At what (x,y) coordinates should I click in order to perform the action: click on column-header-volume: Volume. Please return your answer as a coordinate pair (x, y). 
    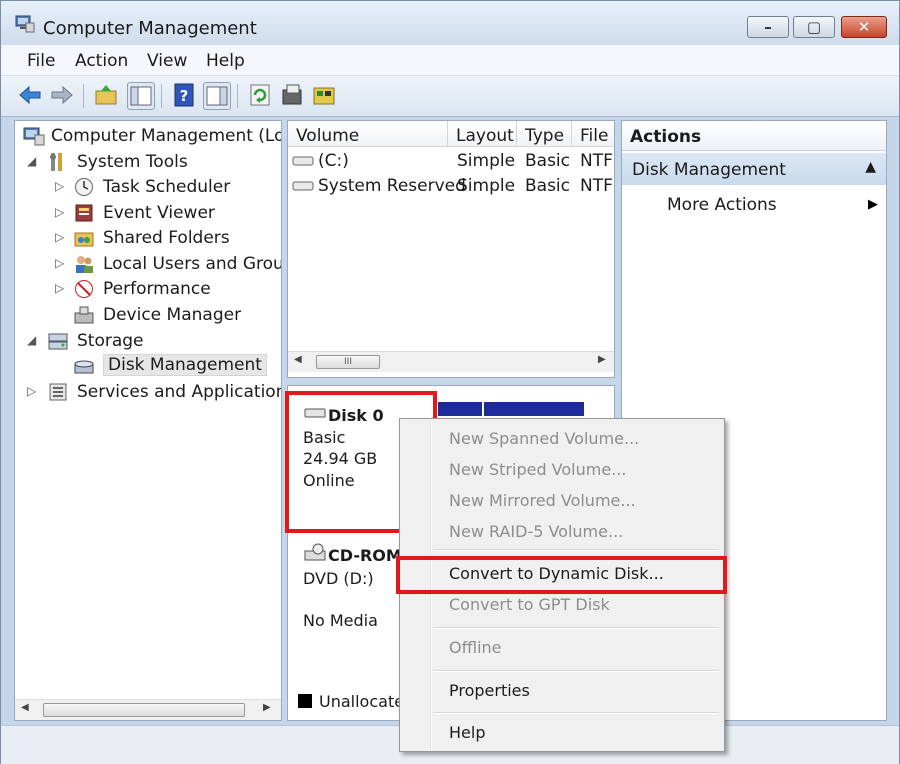
    Looking at the image, I should click on (368, 134).